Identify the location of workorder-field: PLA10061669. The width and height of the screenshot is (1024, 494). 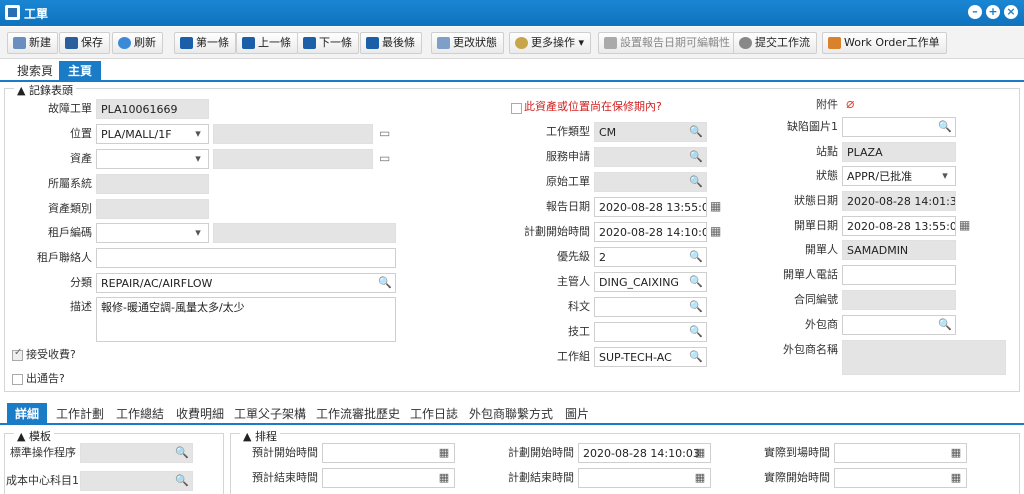
(152, 109).